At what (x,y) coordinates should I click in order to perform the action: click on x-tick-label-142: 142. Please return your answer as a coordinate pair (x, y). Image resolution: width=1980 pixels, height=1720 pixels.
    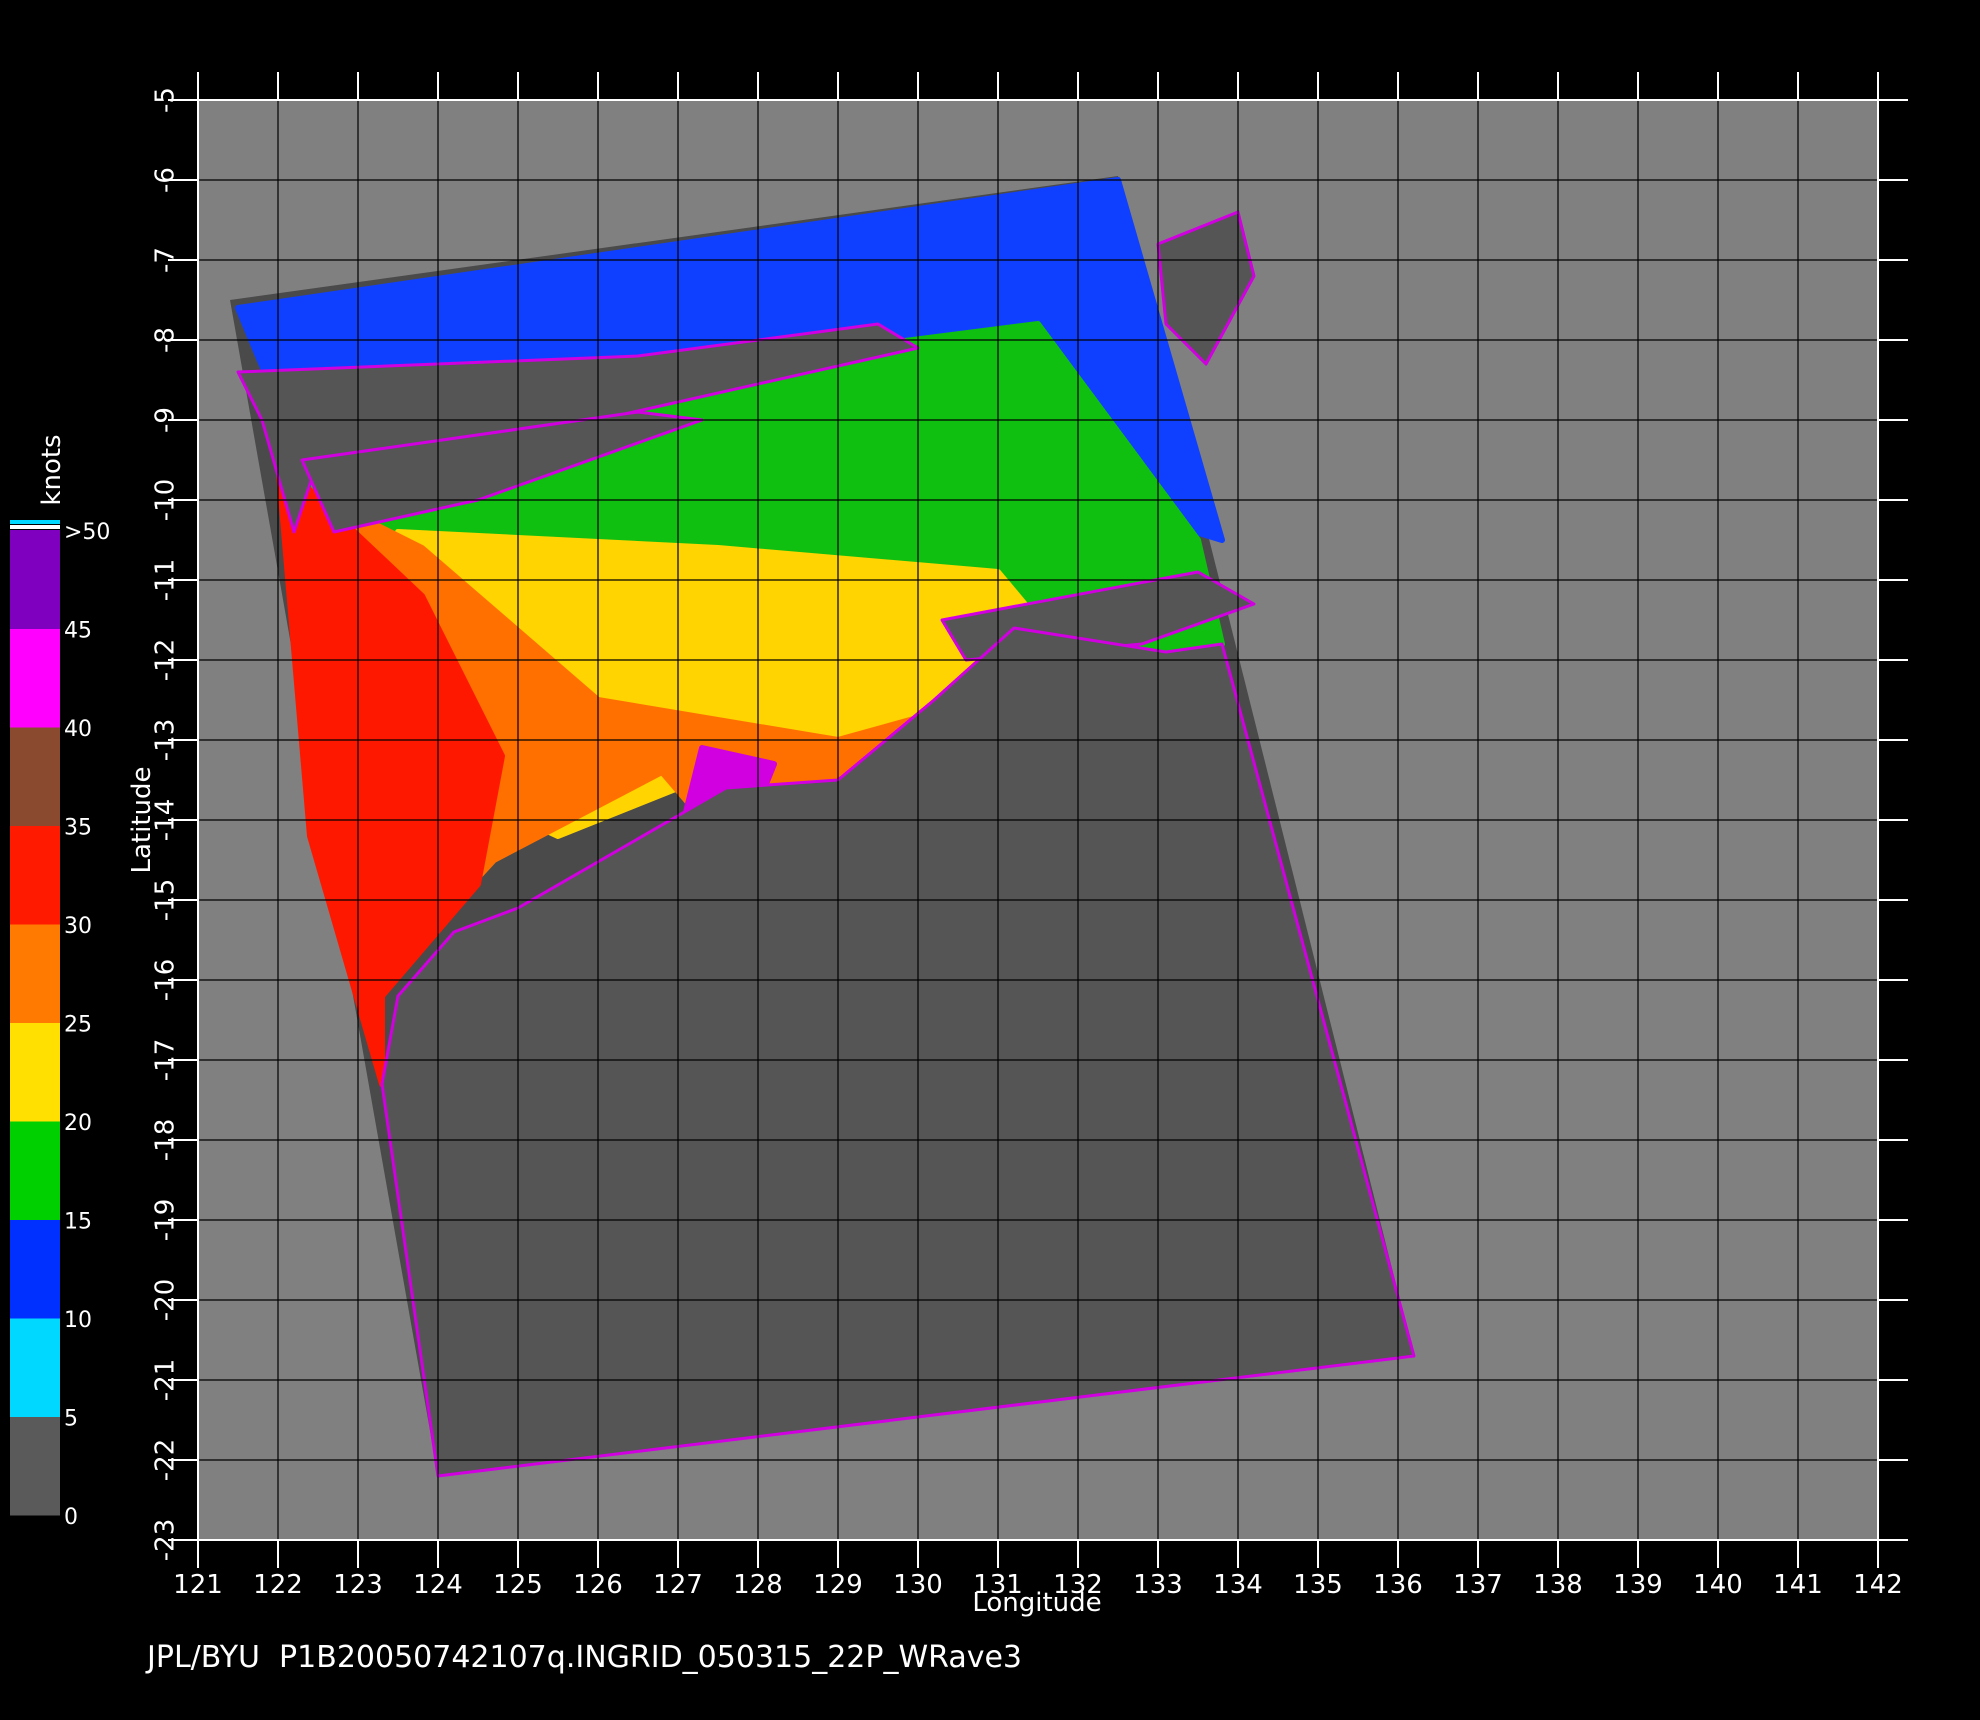
    Looking at the image, I should click on (1878, 1585).